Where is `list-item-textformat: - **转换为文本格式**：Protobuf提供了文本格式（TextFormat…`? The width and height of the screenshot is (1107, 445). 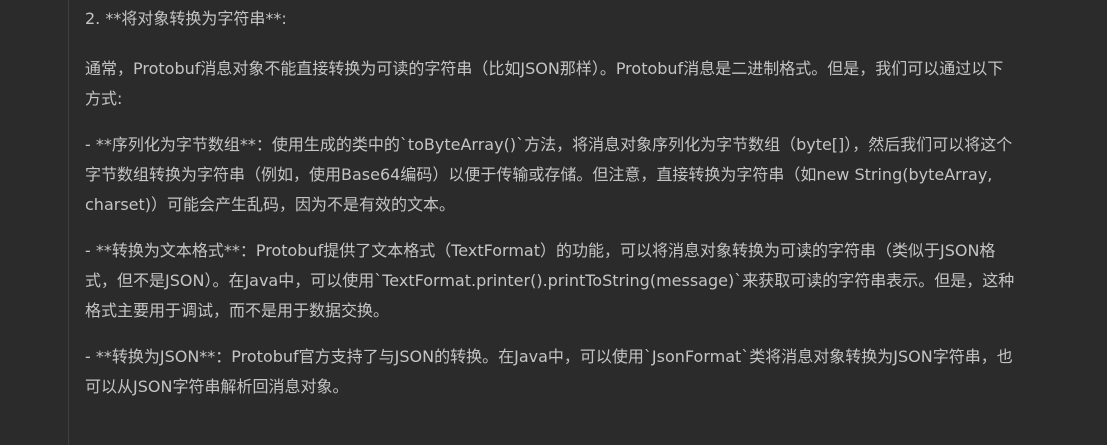
list-item-textformat: - **转换为文本格式**：Protobuf提供了文本格式（TextFormat… is located at coordinates (550, 280).